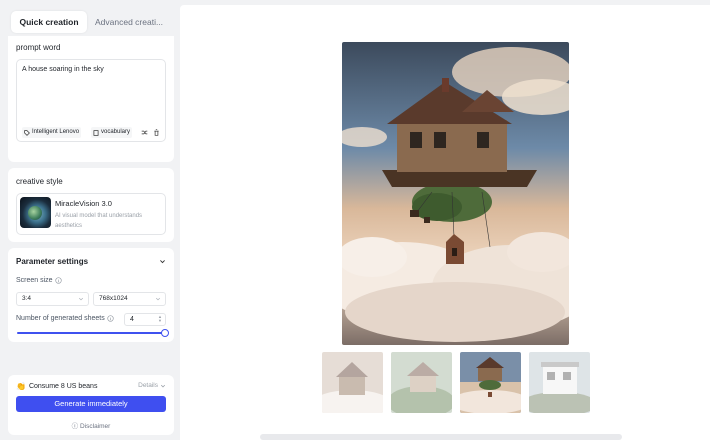 This screenshot has height=440, width=710. I want to click on thumbnail-3-selected, so click(490, 382).